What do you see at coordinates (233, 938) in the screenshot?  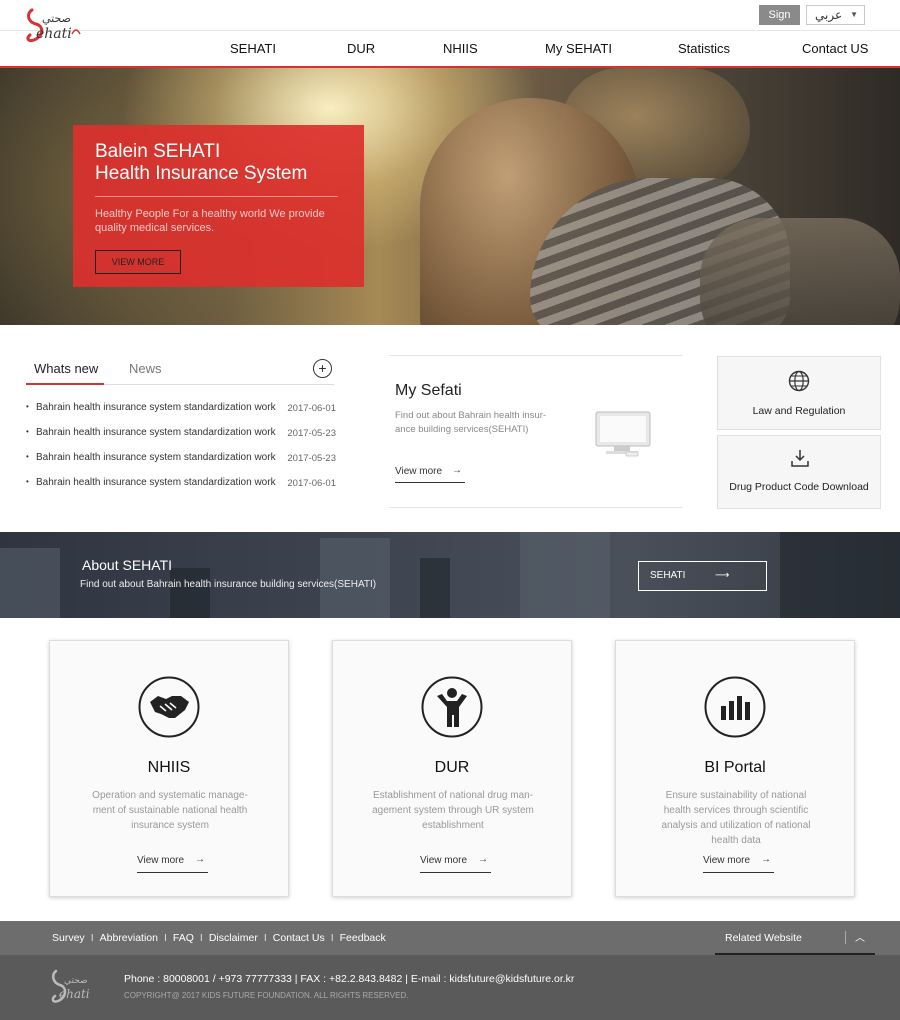 I see `footer-link-disclaimer: Disclaimer` at bounding box center [233, 938].